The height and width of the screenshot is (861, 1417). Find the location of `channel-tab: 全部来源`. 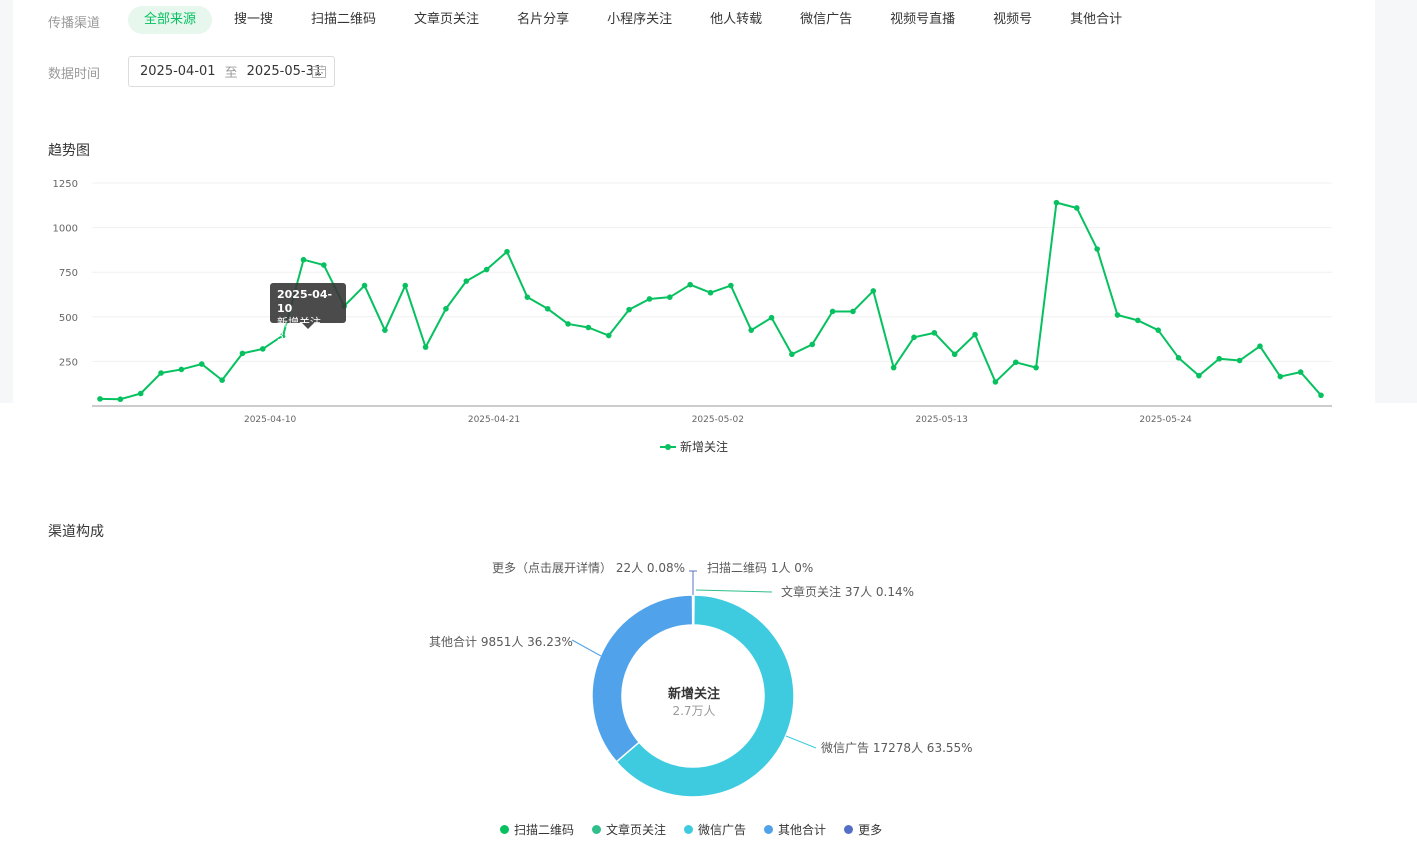

channel-tab: 全部来源 is located at coordinates (170, 20).